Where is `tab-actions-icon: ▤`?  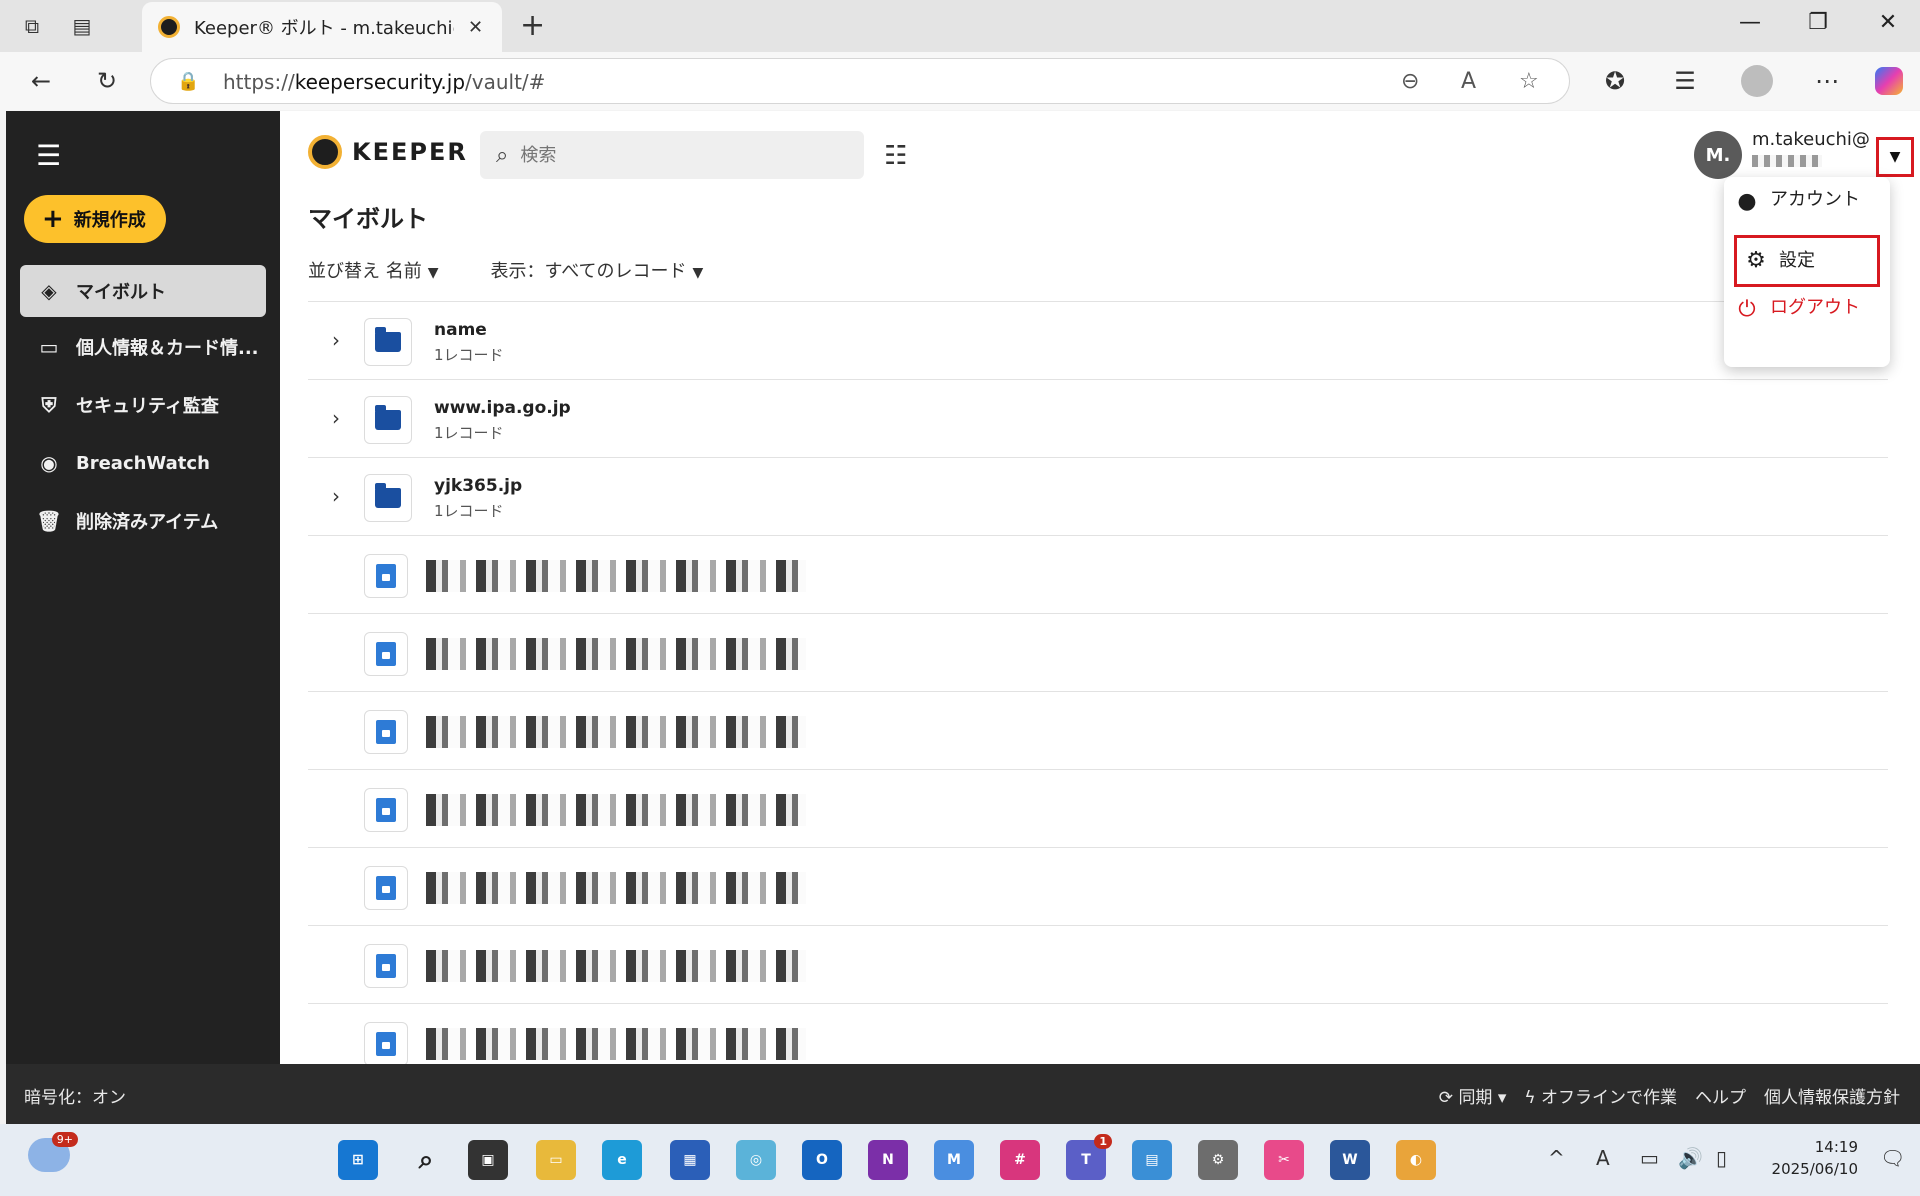 tab-actions-icon: ▤ is located at coordinates (82, 26).